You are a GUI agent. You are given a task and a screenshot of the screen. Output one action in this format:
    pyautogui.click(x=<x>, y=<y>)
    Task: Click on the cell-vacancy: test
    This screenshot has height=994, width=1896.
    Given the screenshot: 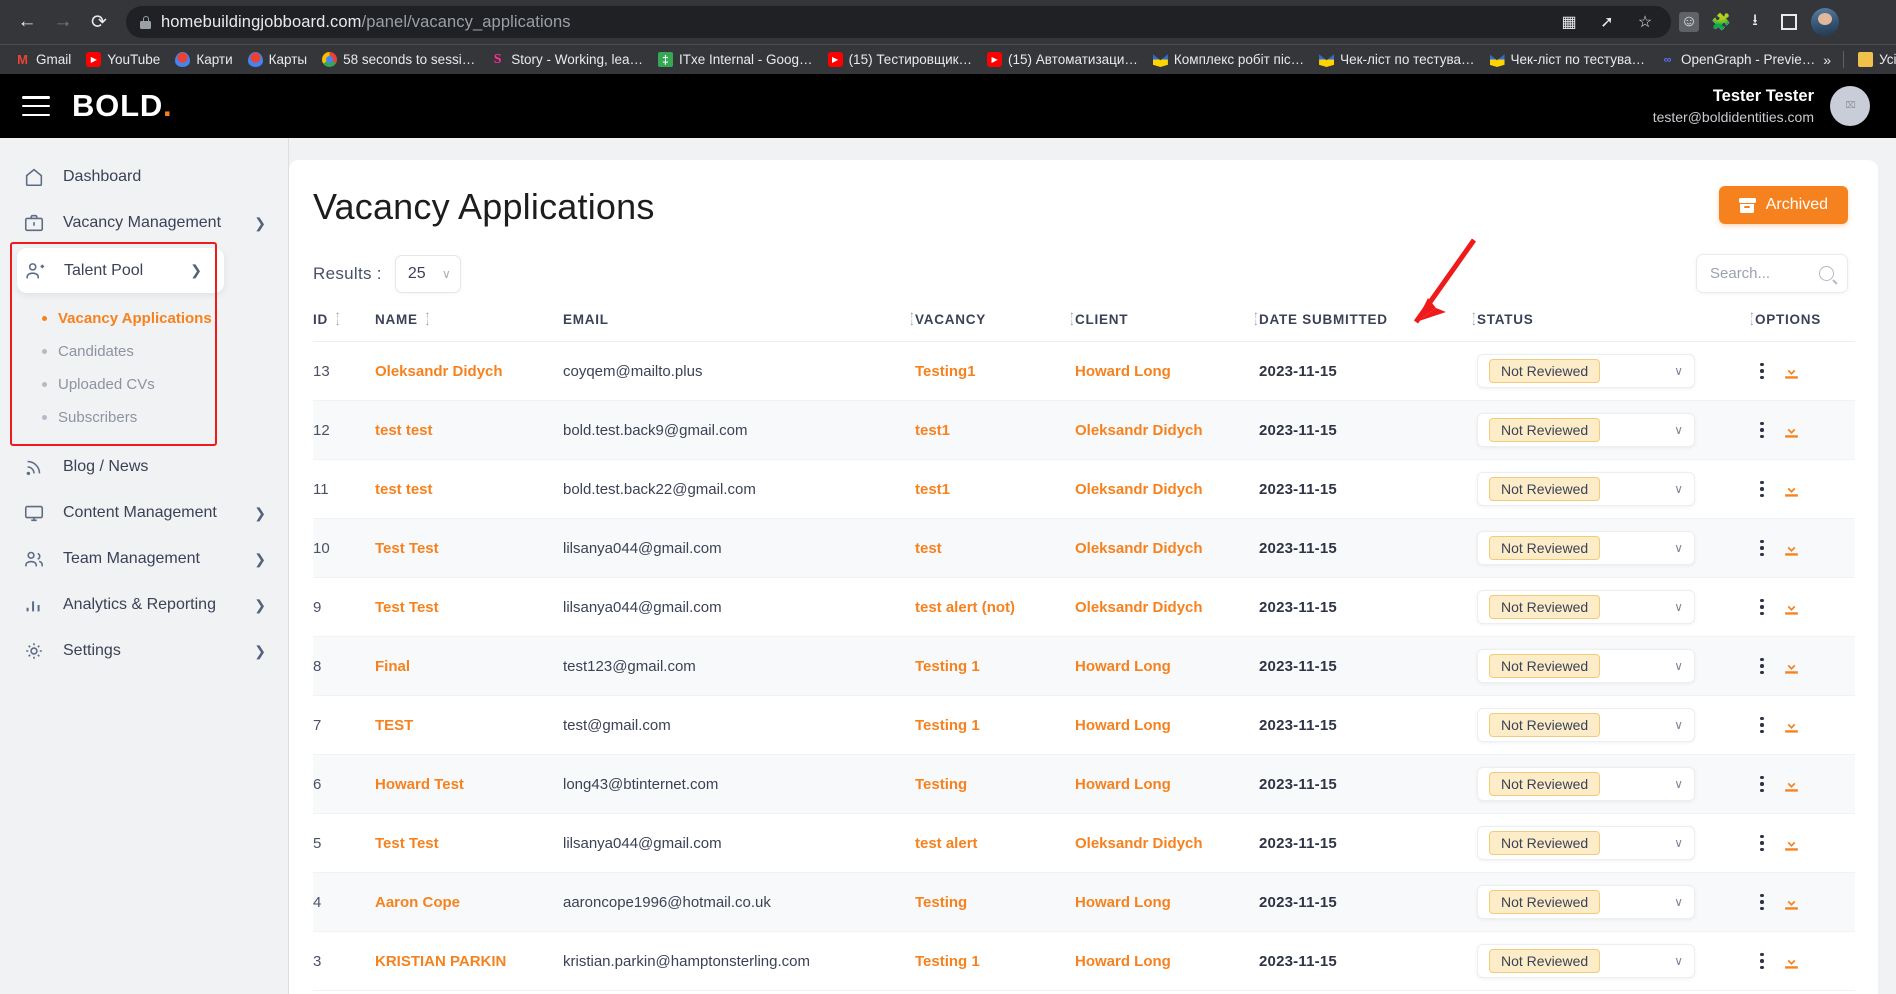 What is the action you would take?
    pyautogui.click(x=995, y=548)
    